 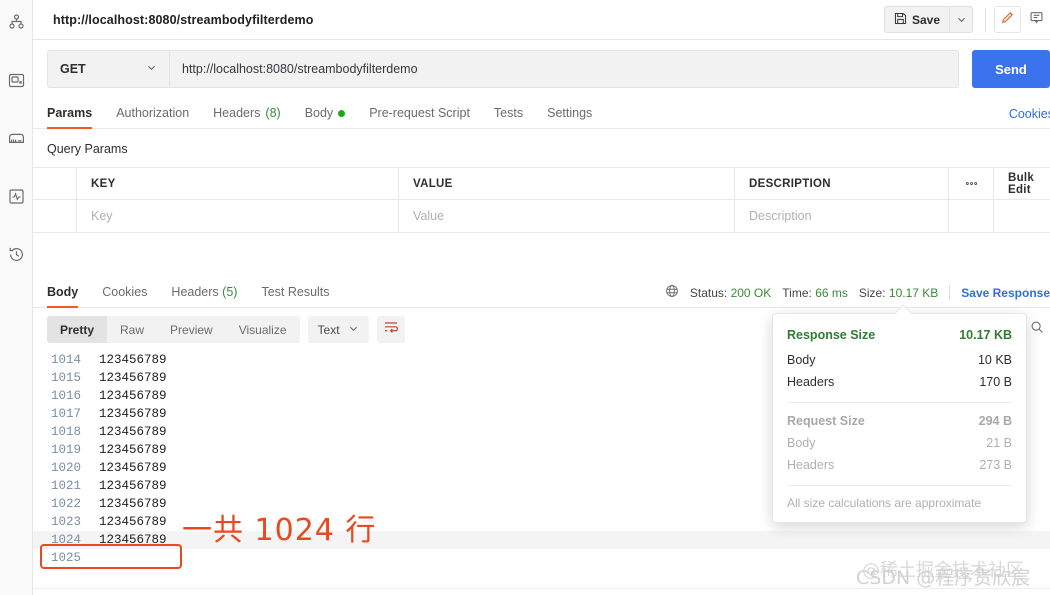 What do you see at coordinates (1029, 114) in the screenshot?
I see `cookies-link: Cookies` at bounding box center [1029, 114].